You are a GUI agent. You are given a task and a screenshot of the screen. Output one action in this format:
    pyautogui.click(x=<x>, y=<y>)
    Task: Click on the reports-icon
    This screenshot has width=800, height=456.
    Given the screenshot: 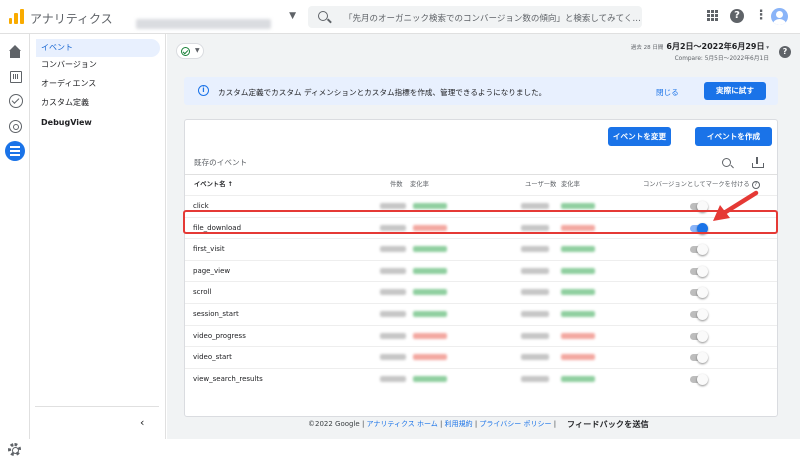 What is the action you would take?
    pyautogui.click(x=15, y=76)
    